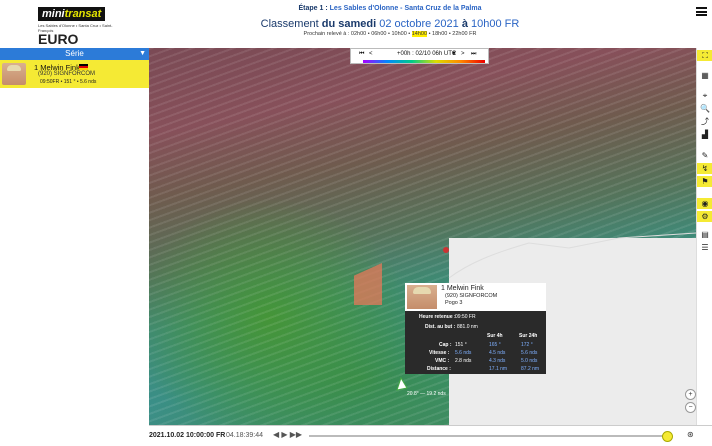 The height and width of the screenshot is (446, 712). I want to click on vmc-label: VMC :, so click(442, 361).